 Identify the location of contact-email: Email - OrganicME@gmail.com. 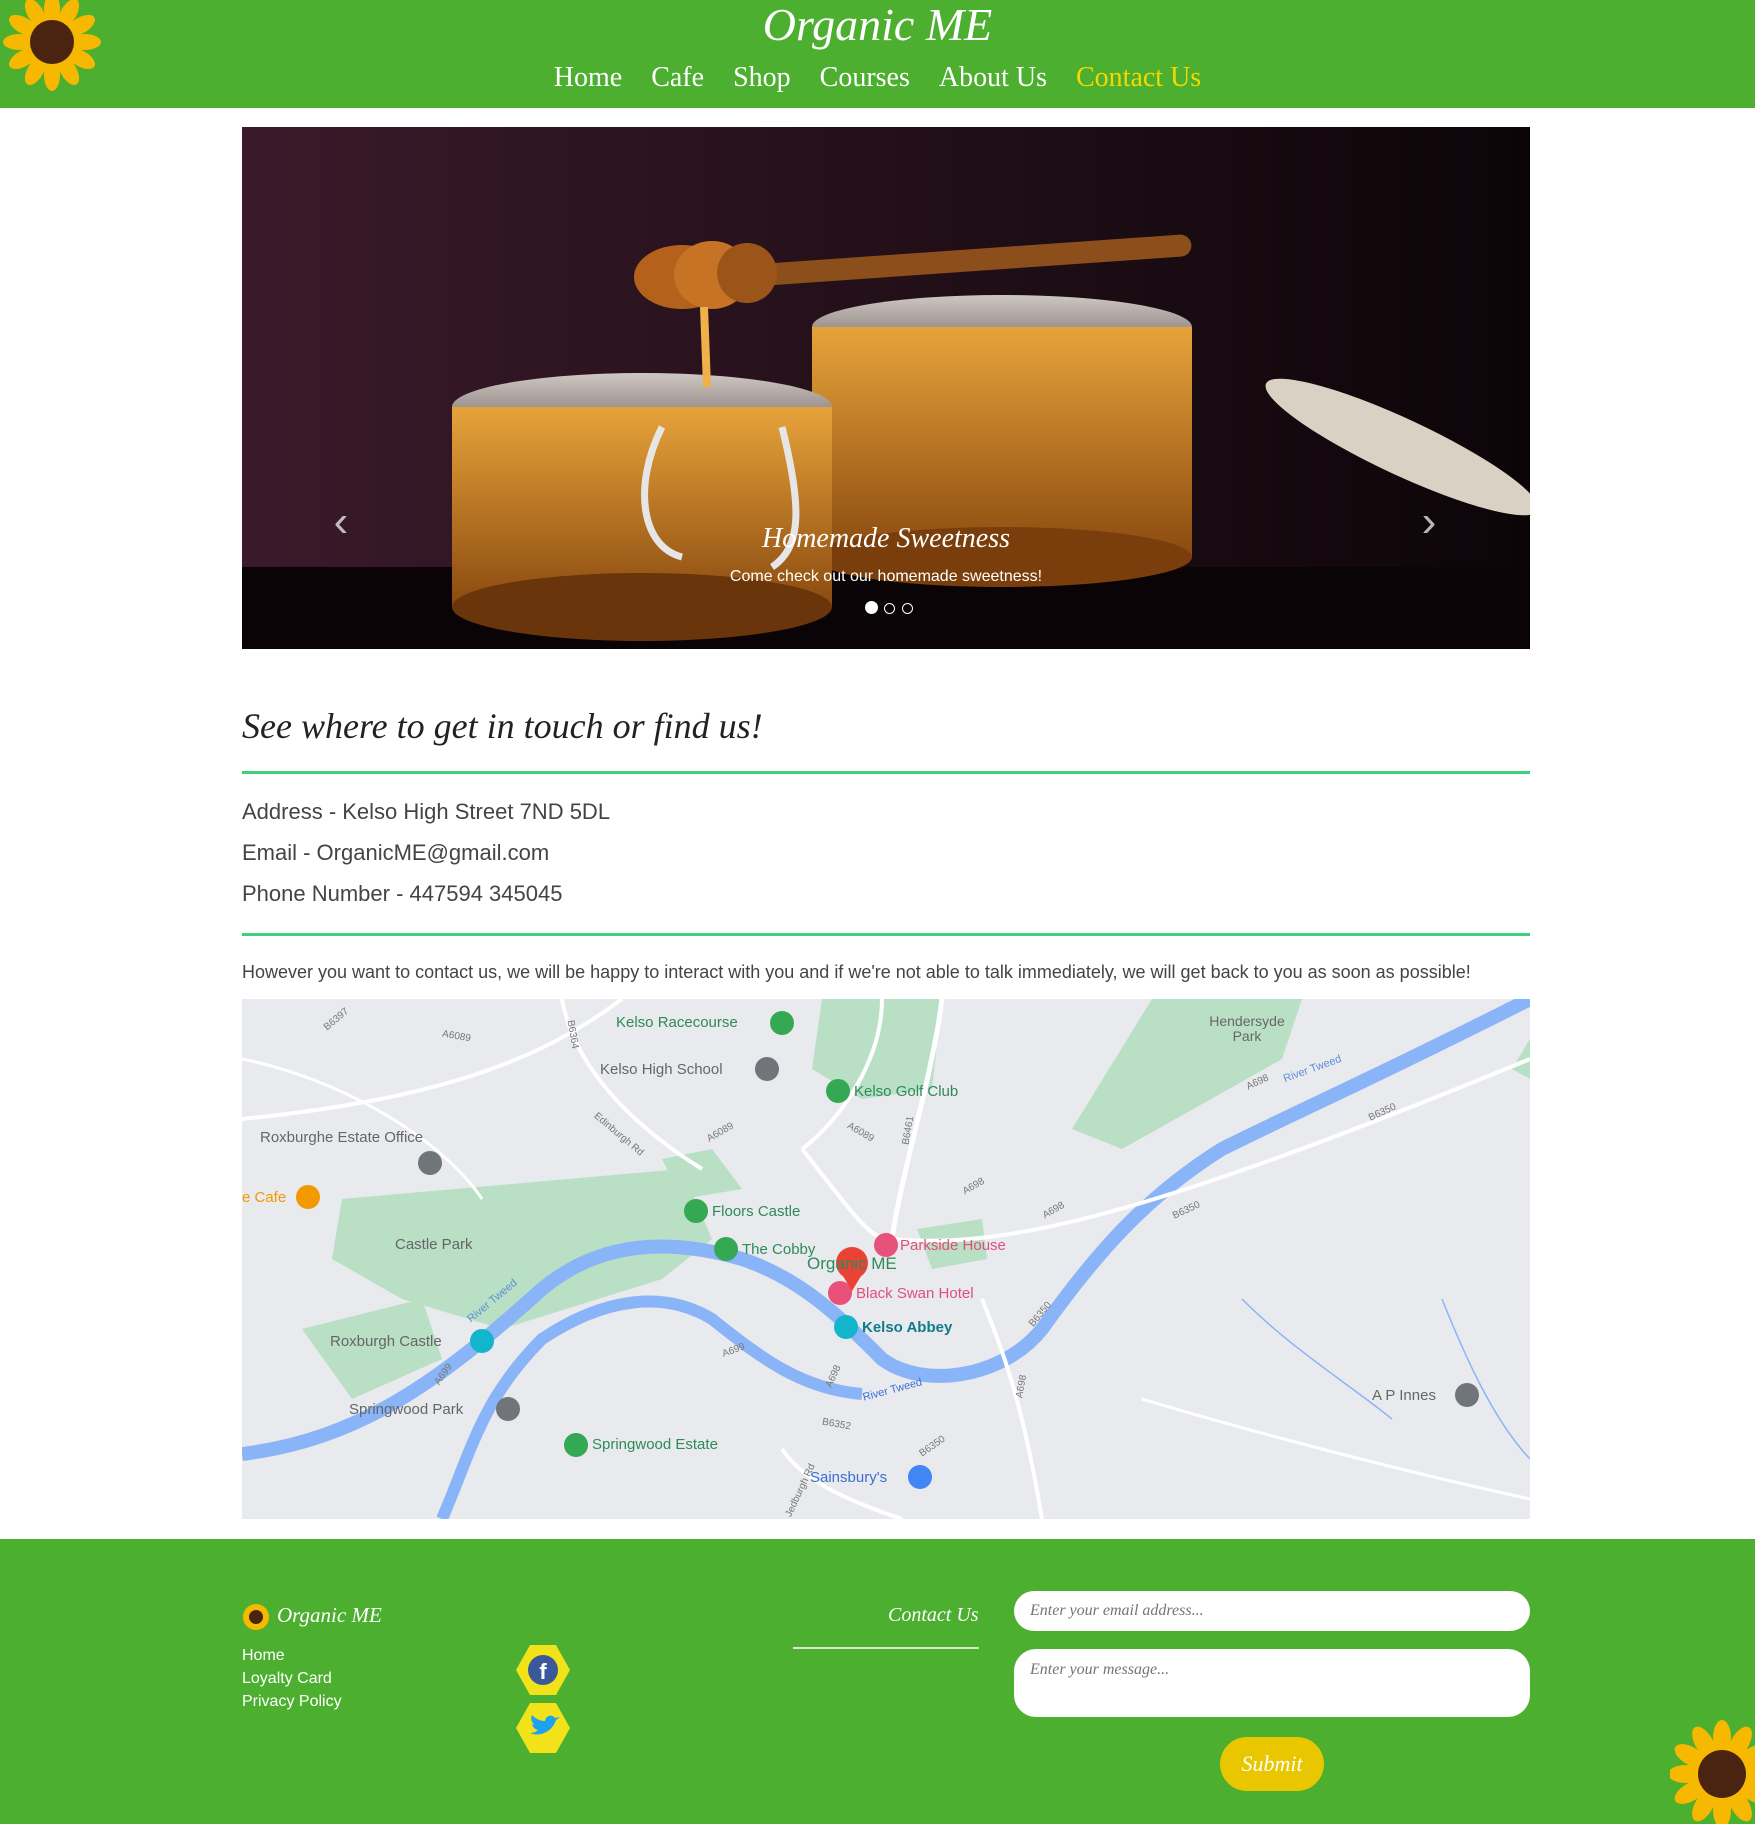
(396, 852).